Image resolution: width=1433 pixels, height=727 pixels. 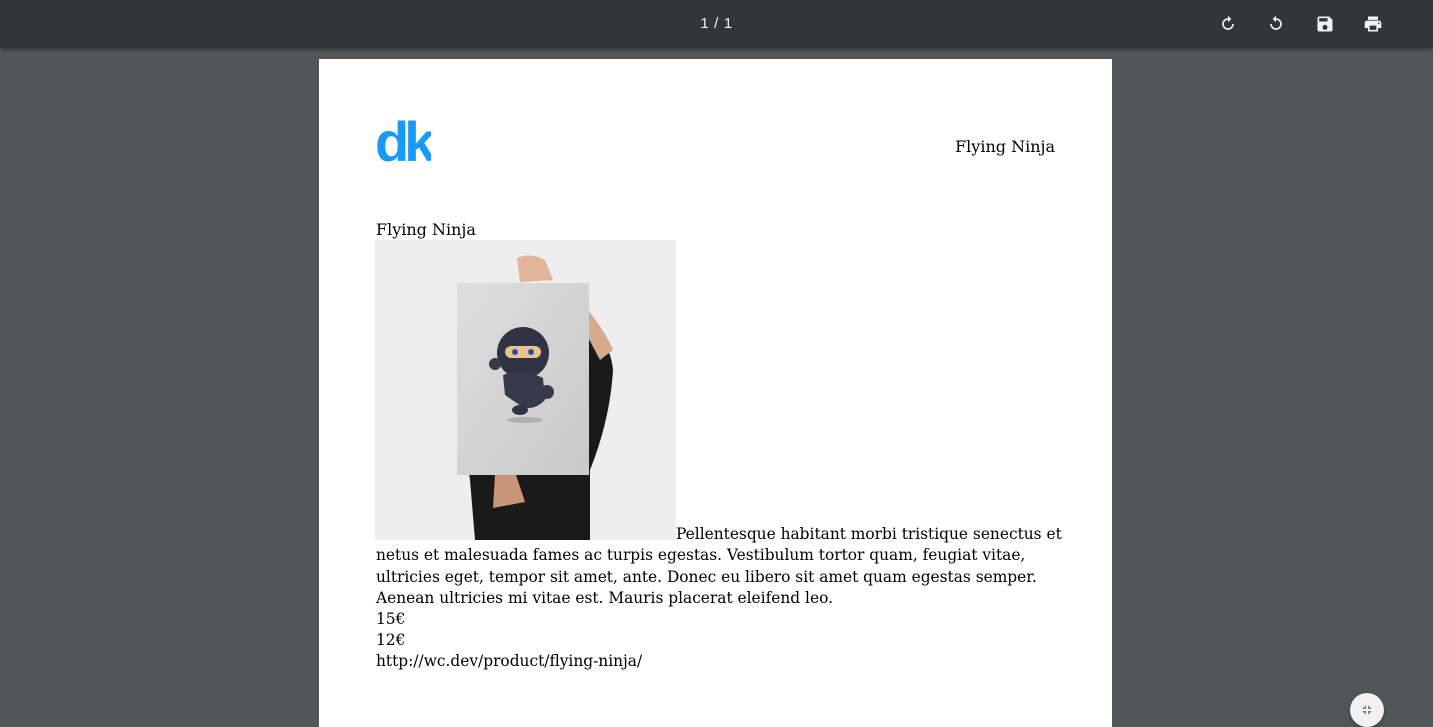 What do you see at coordinates (728, 23) in the screenshot?
I see `total-pages-number: 1` at bounding box center [728, 23].